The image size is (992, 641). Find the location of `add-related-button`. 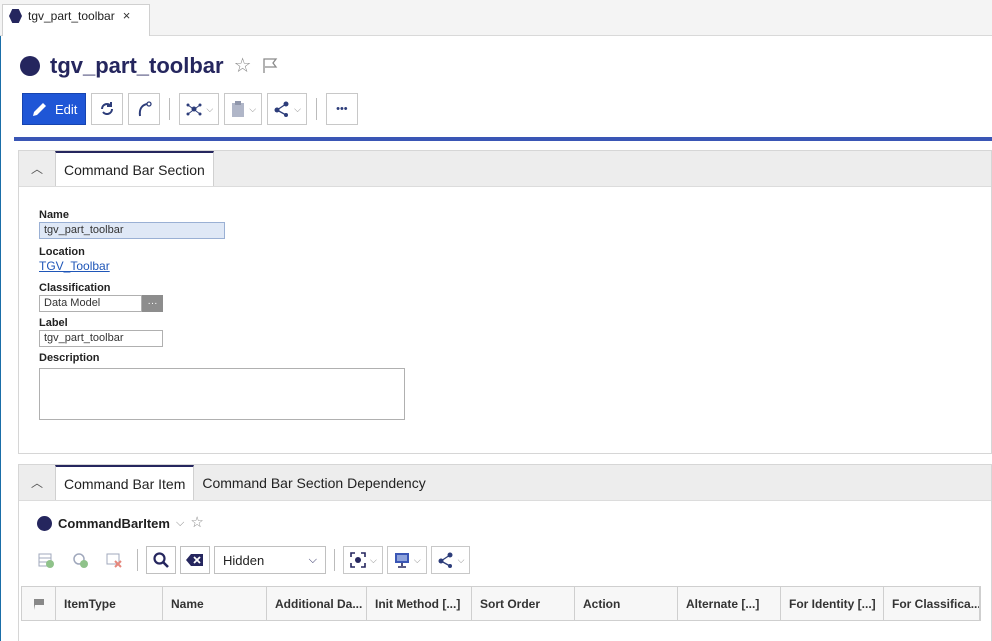

add-related-button is located at coordinates (80, 560).